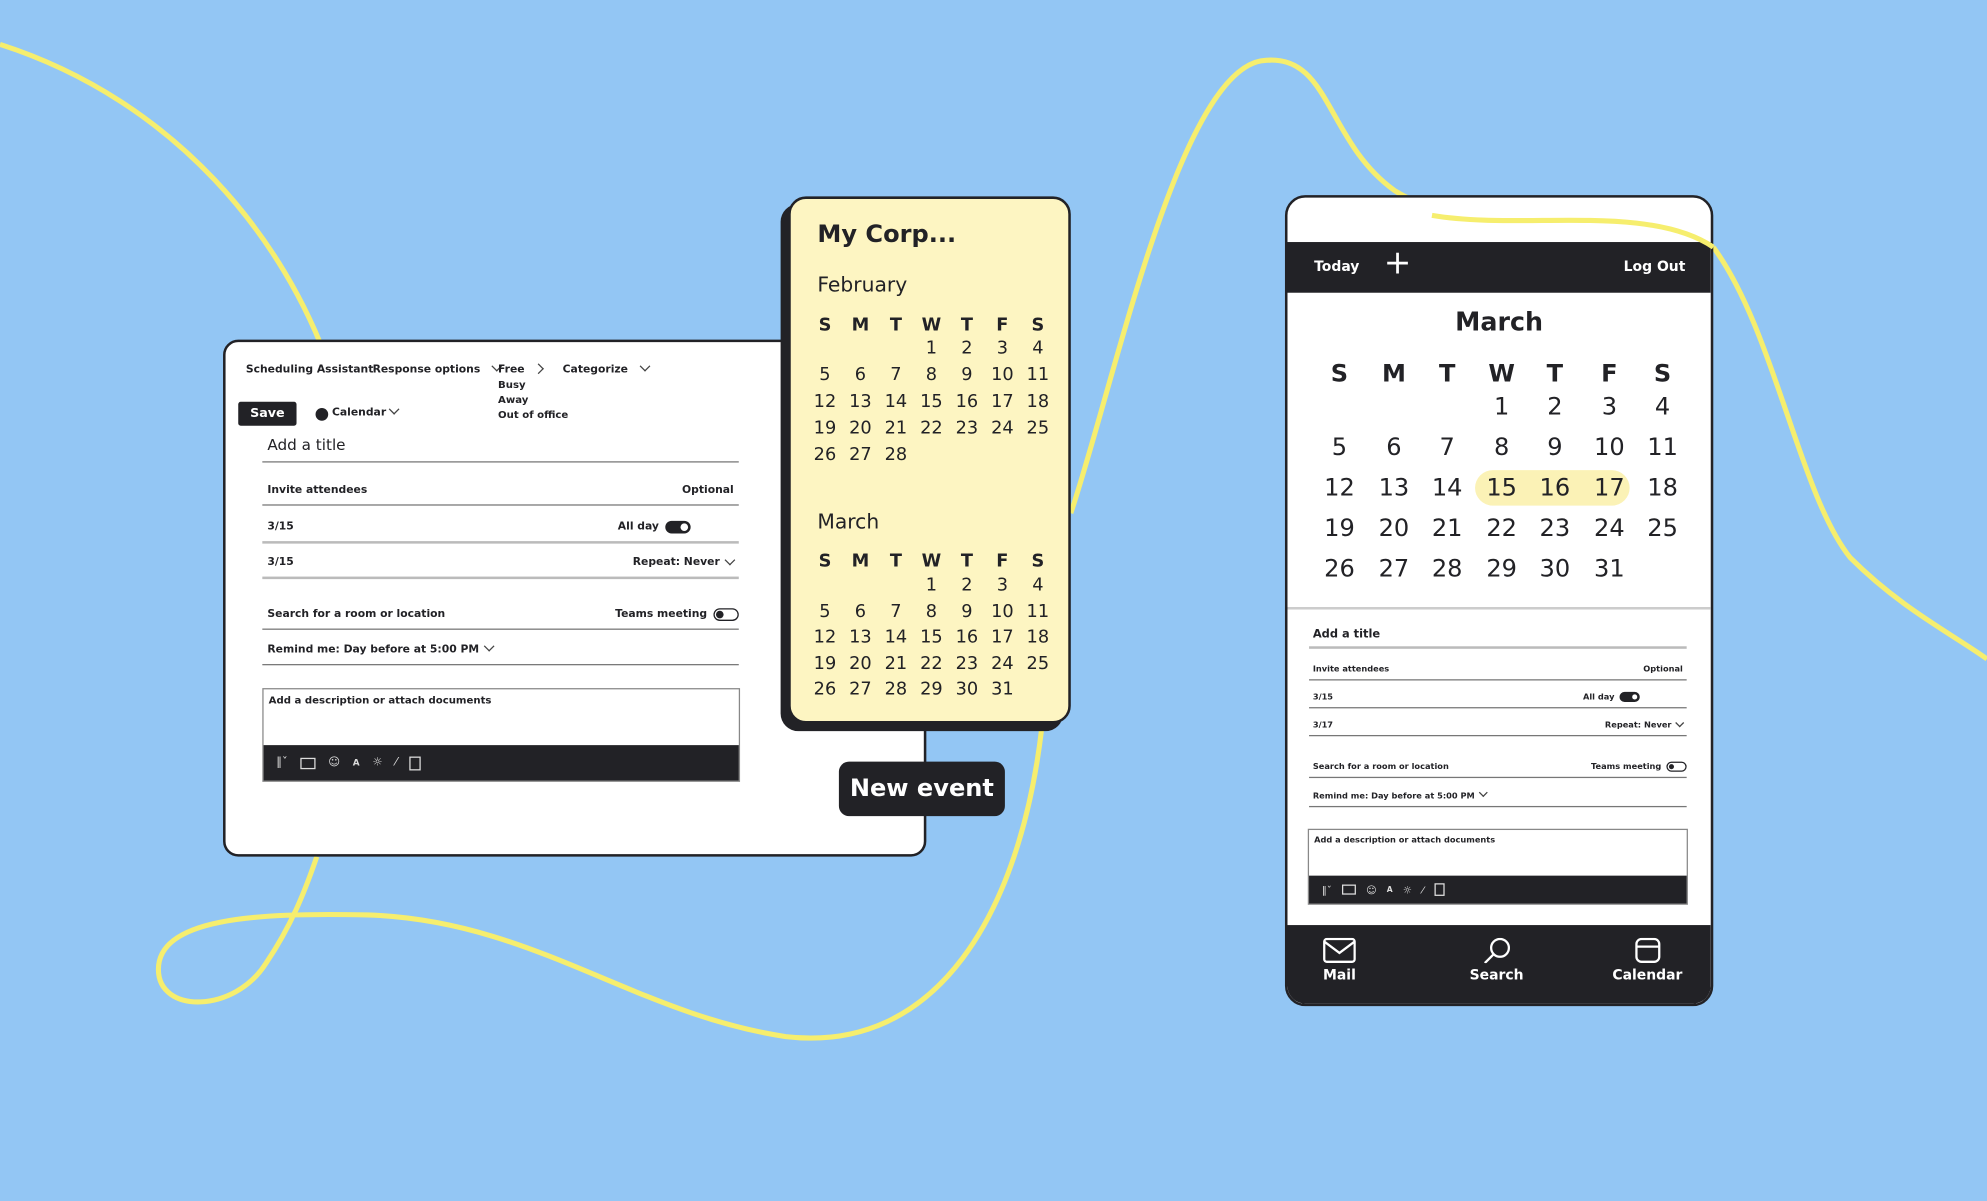  What do you see at coordinates (521, 369) in the screenshot?
I see `status-free: Free` at bounding box center [521, 369].